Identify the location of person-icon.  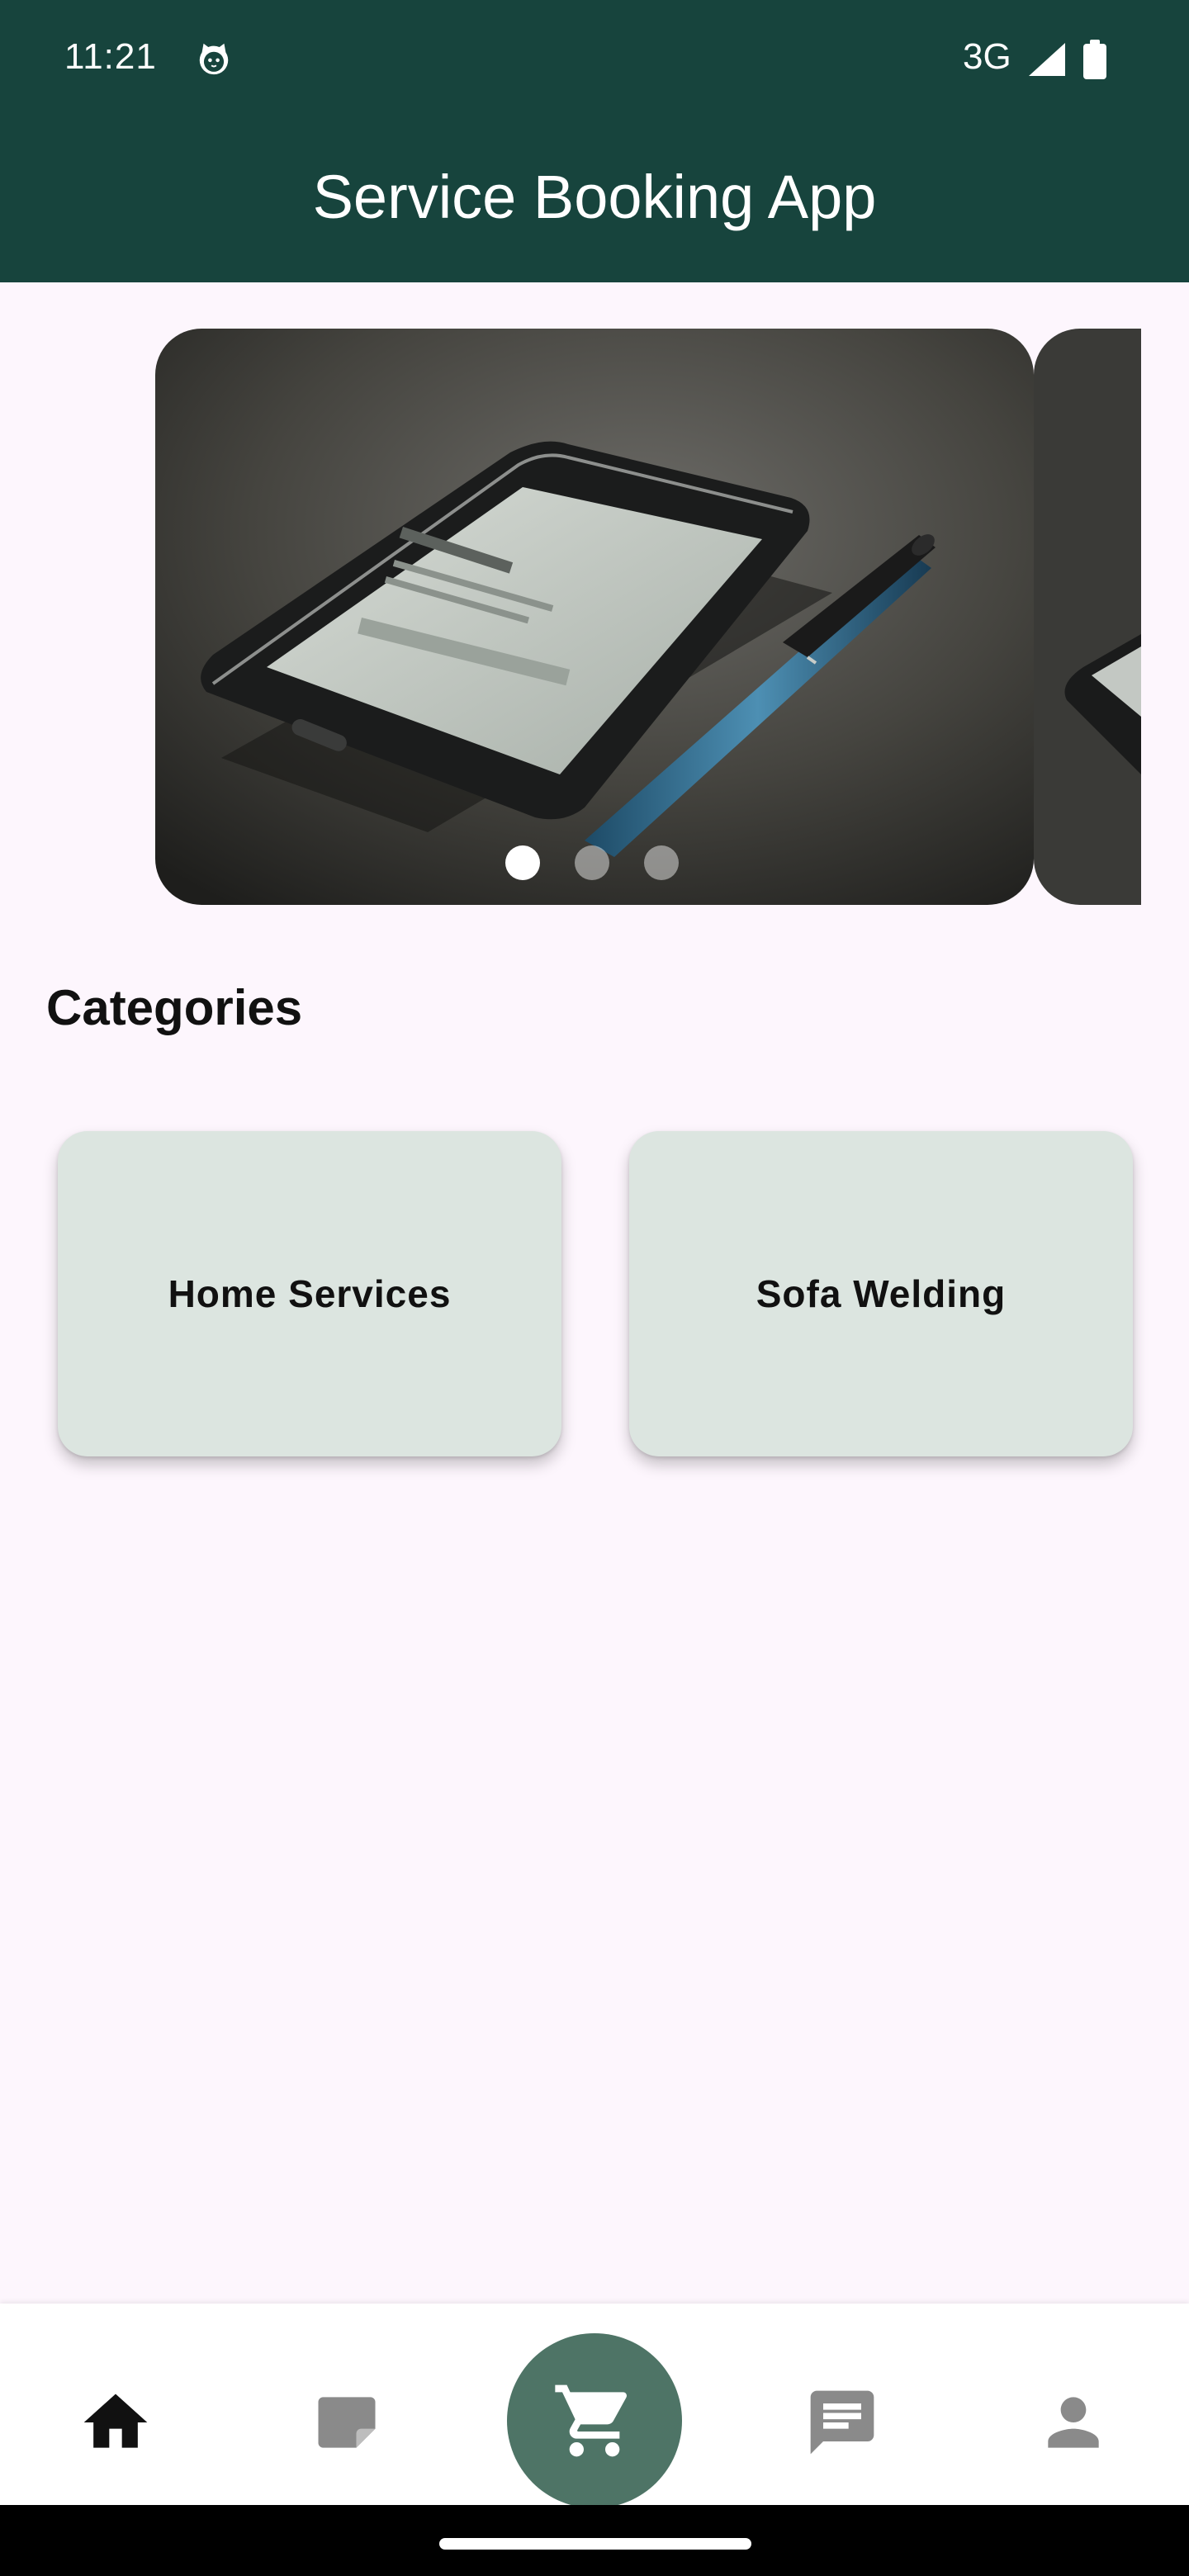
(1073, 2422).